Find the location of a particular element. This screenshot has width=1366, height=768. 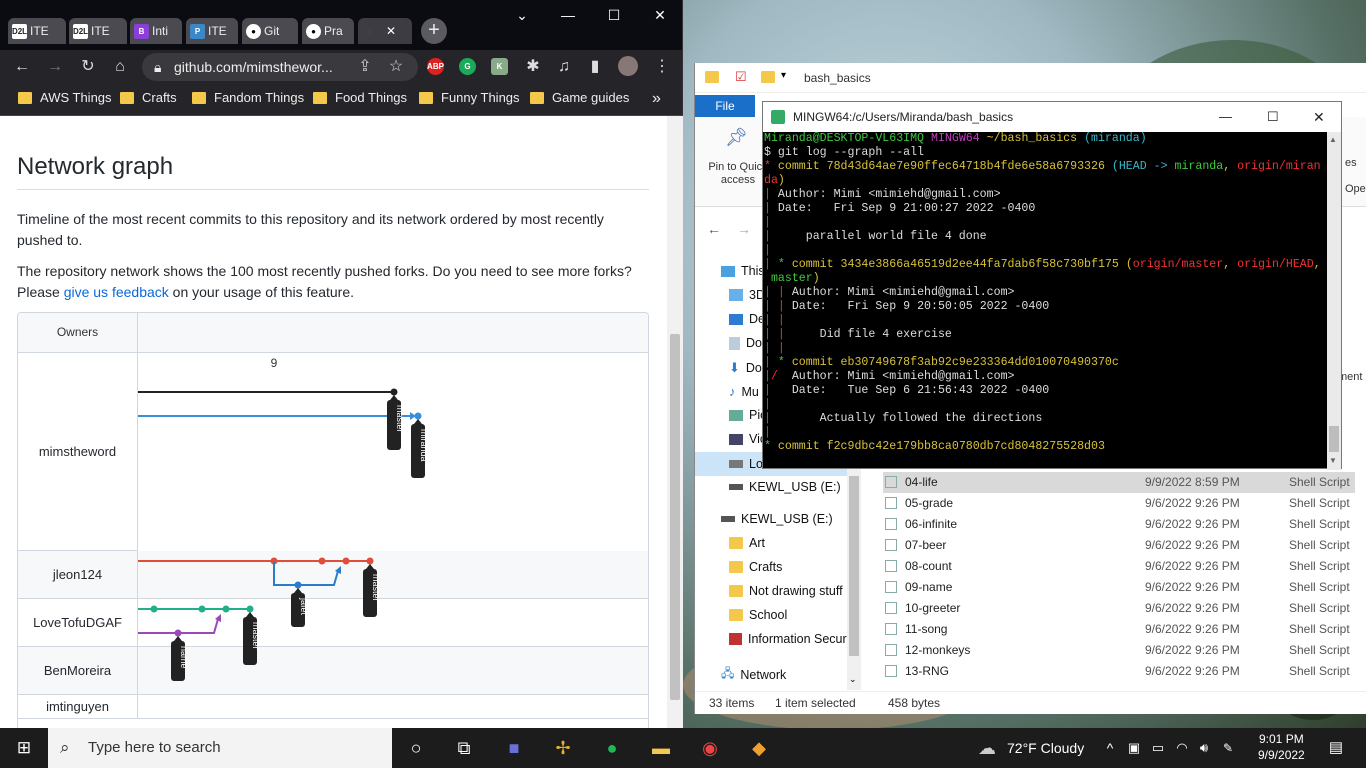

owner-mimstheword: mimstheword is located at coordinates (78, 452).